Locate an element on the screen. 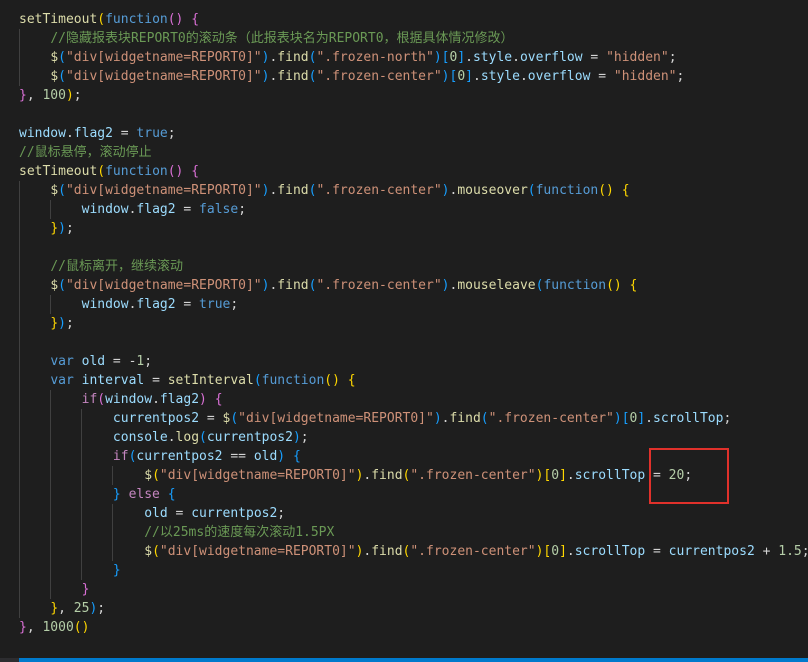 The image size is (808, 662). code-token: ".frozen-center" is located at coordinates (379, 285).